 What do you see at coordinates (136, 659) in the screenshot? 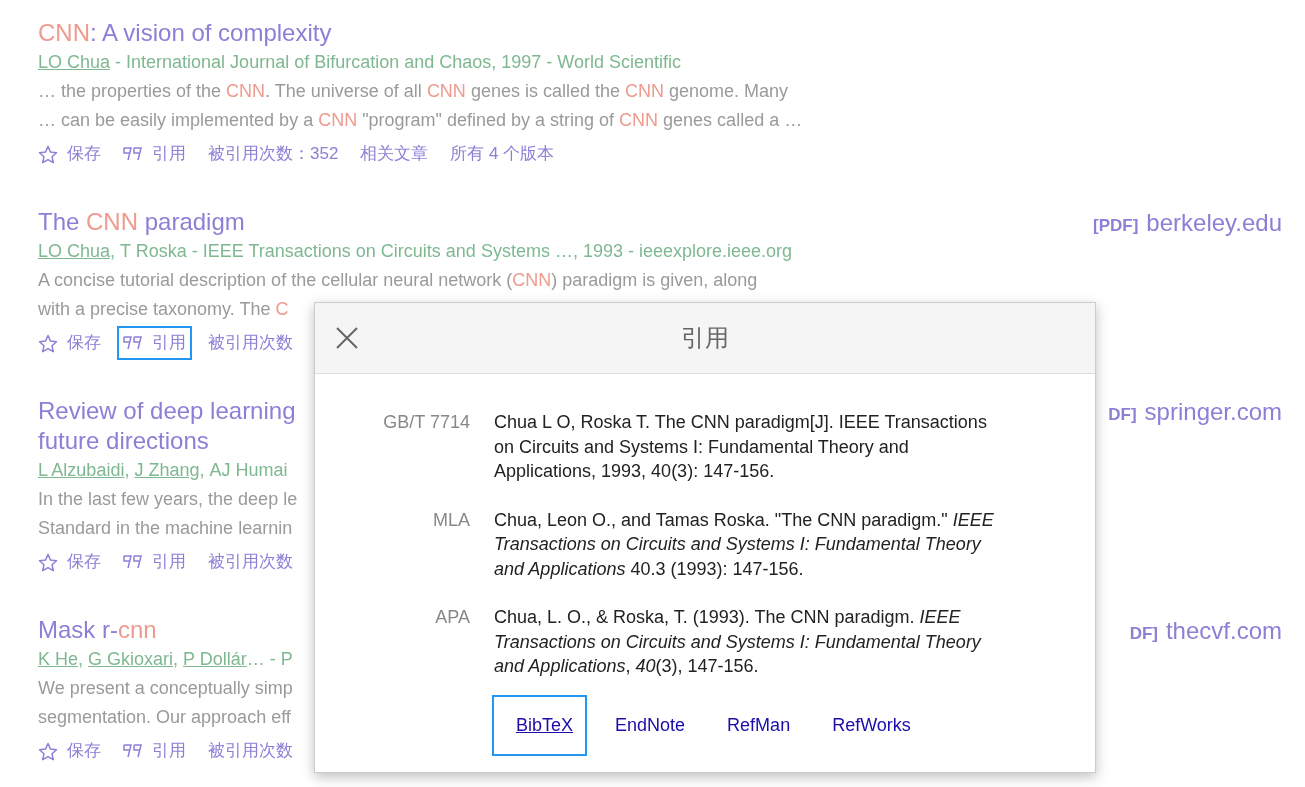
I see `author-link: G Gkioxari,` at bounding box center [136, 659].